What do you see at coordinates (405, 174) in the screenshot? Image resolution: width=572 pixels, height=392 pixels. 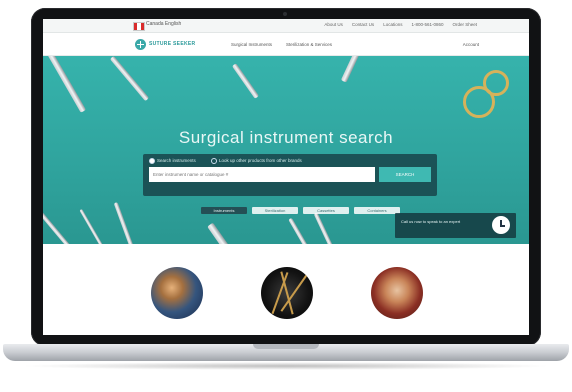 I see `search-button: SEARCH` at bounding box center [405, 174].